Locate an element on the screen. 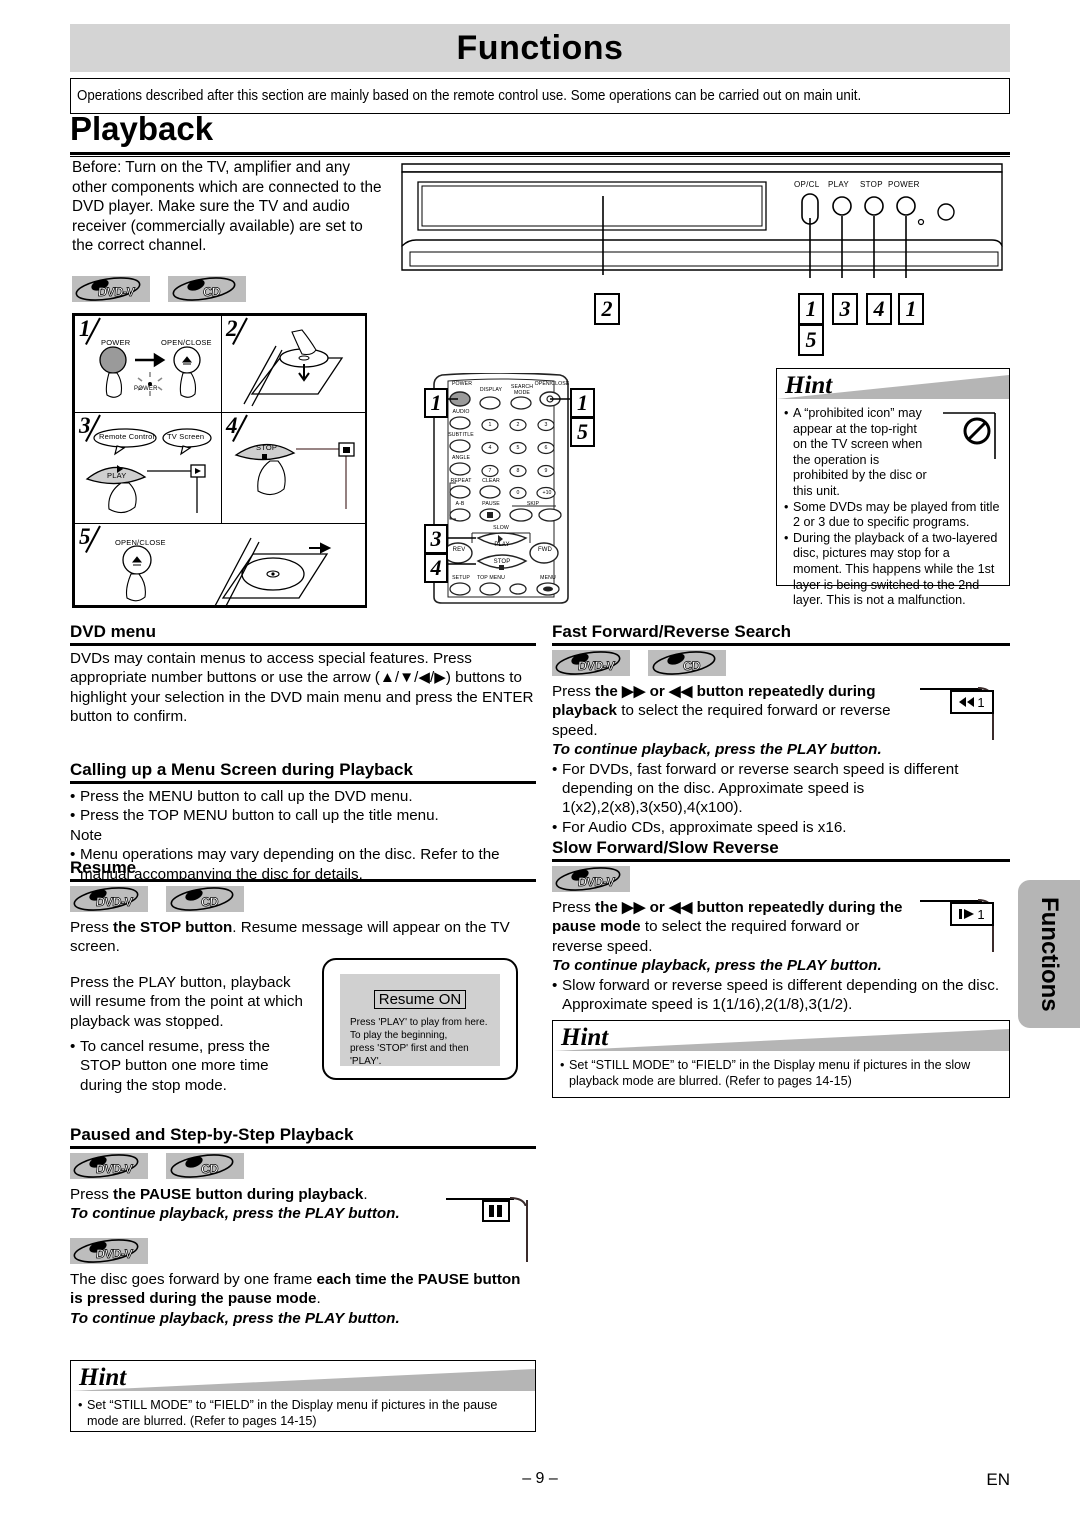 The height and width of the screenshot is (1526, 1080). remote-callout-4: 4 is located at coordinates (436, 568).